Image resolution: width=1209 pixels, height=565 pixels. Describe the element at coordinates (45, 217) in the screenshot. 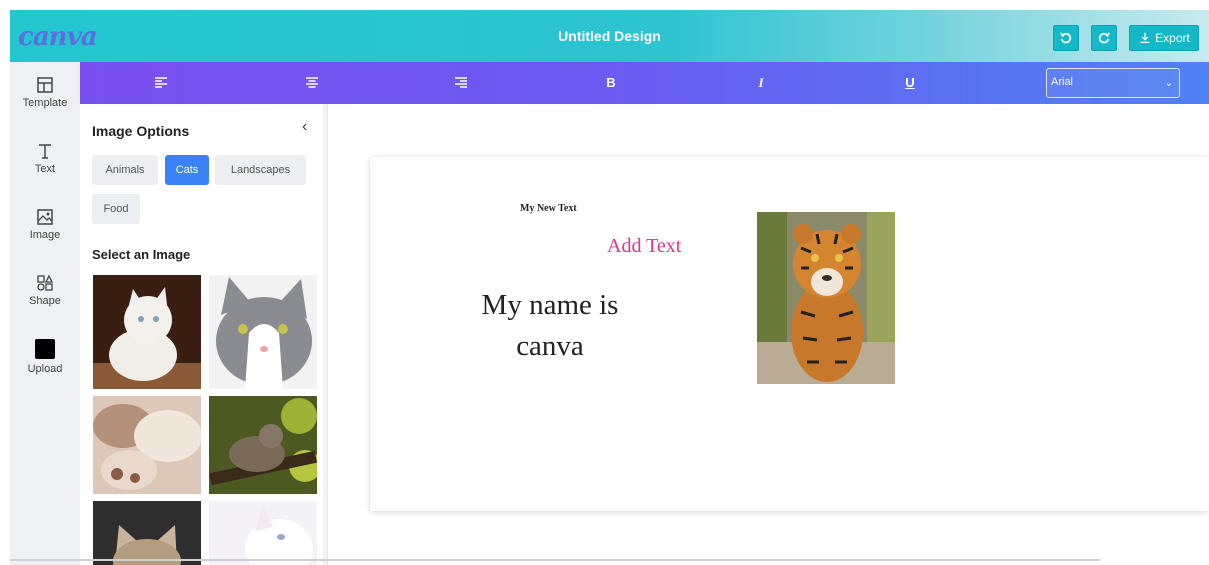

I see `image-icon` at that location.